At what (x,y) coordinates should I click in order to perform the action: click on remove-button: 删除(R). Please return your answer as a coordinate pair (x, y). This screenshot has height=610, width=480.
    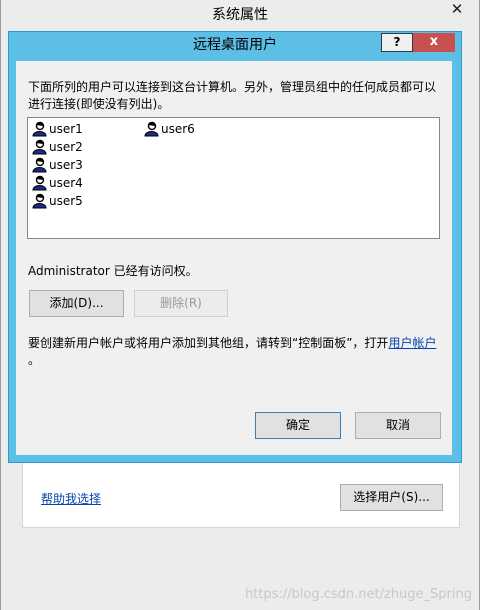
    Looking at the image, I should click on (181, 303).